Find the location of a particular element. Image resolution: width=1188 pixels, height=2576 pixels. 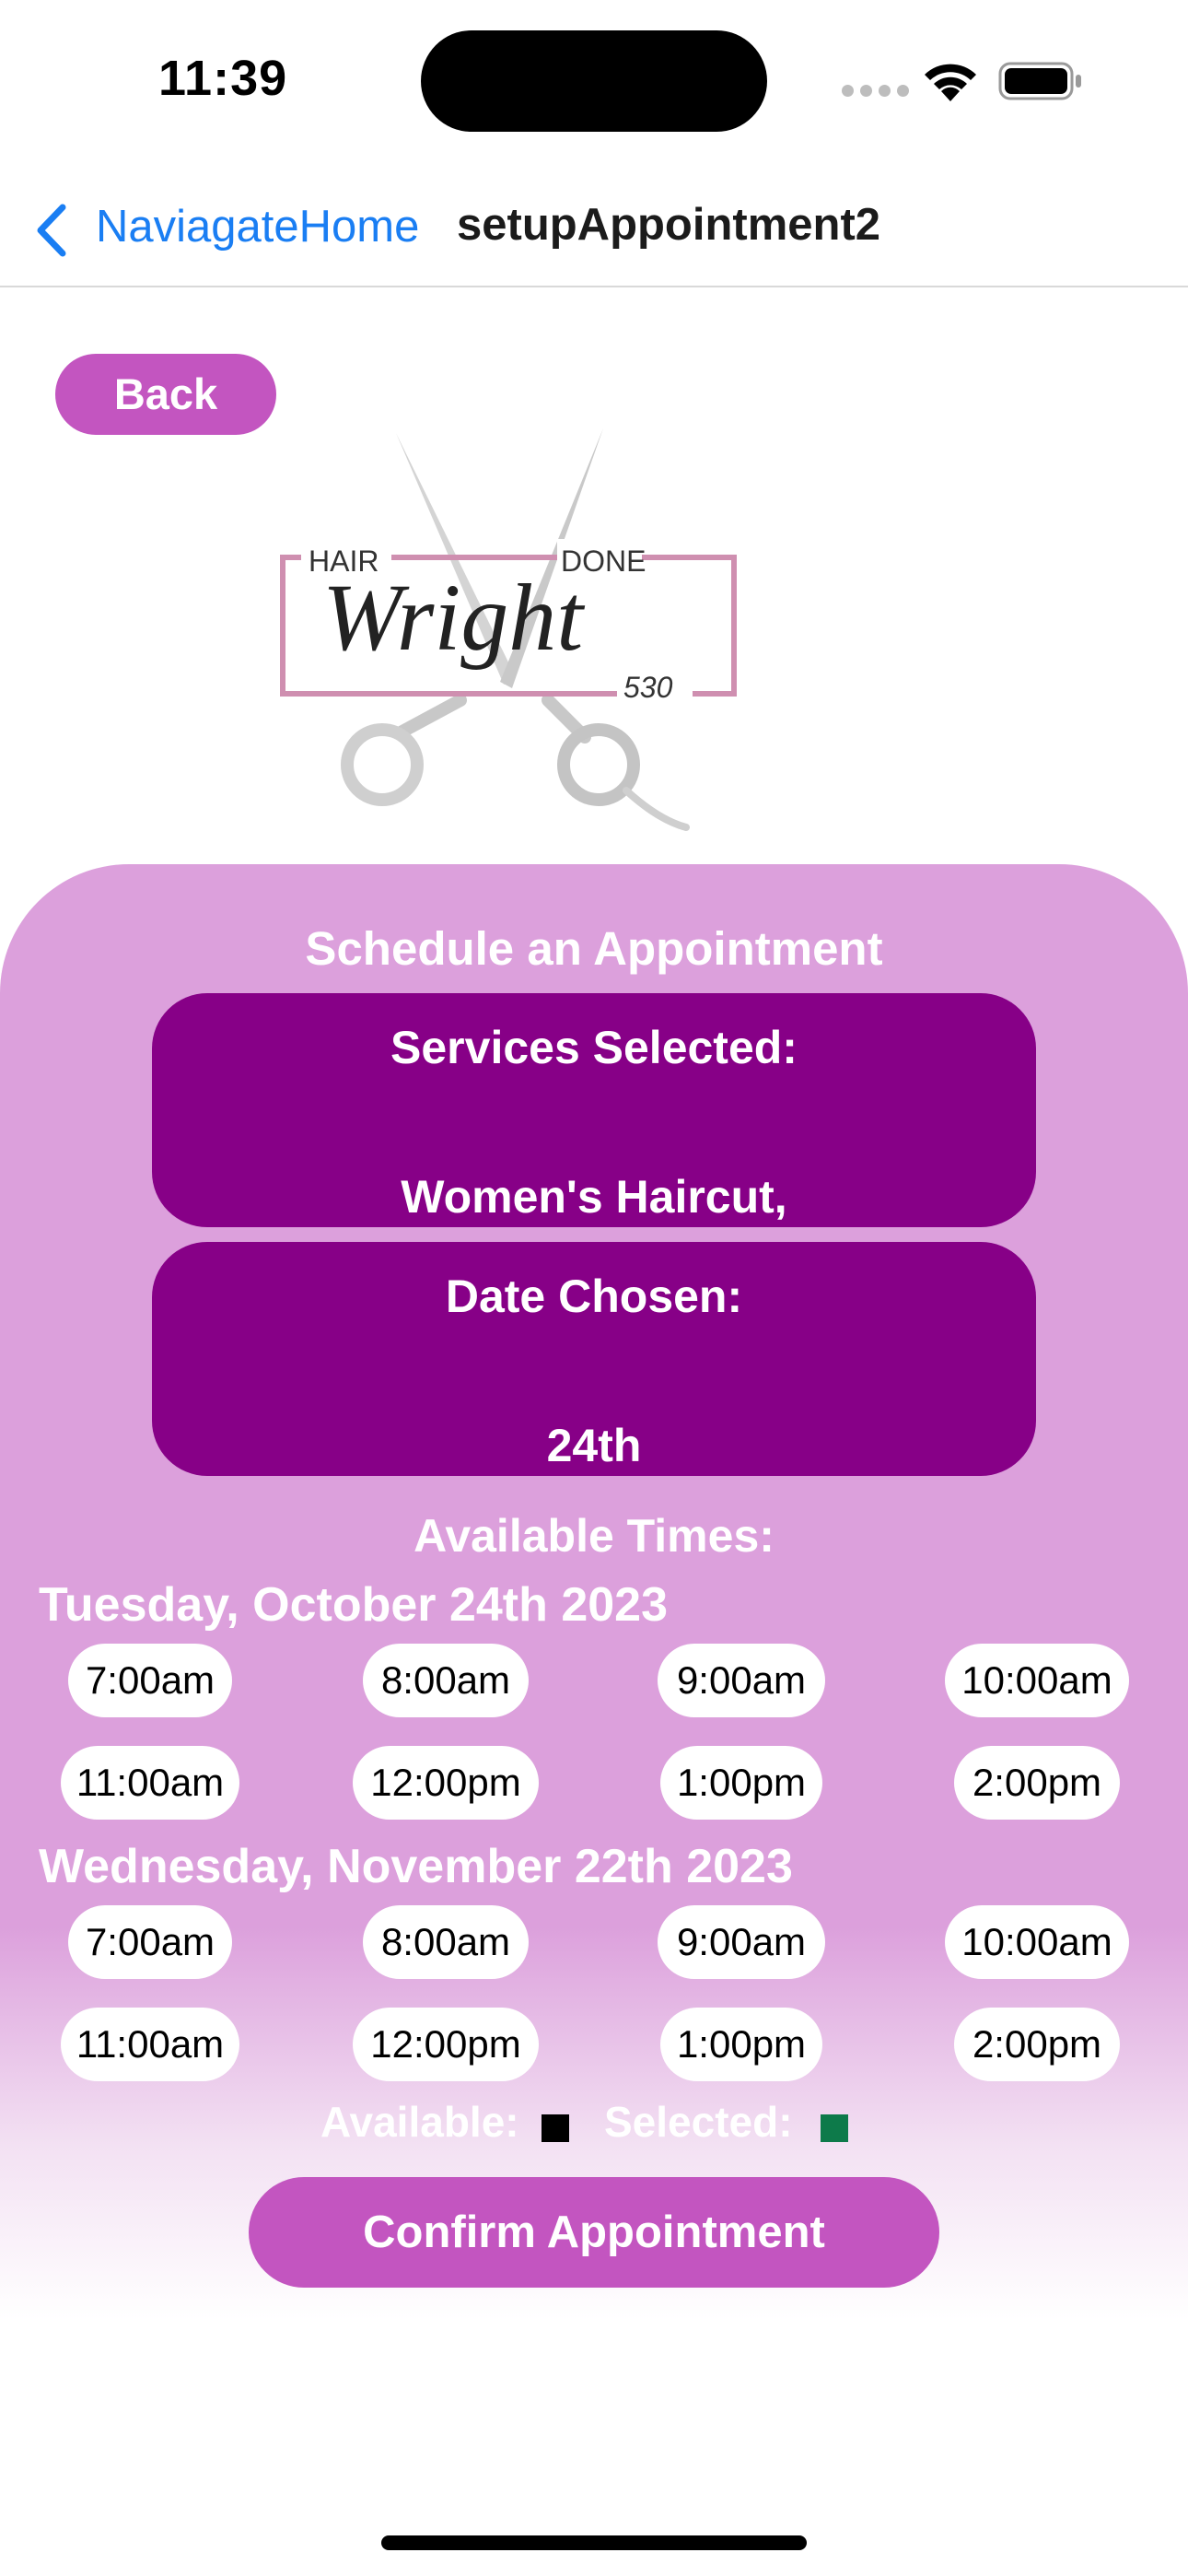

logo-number: 530 is located at coordinates (648, 687).